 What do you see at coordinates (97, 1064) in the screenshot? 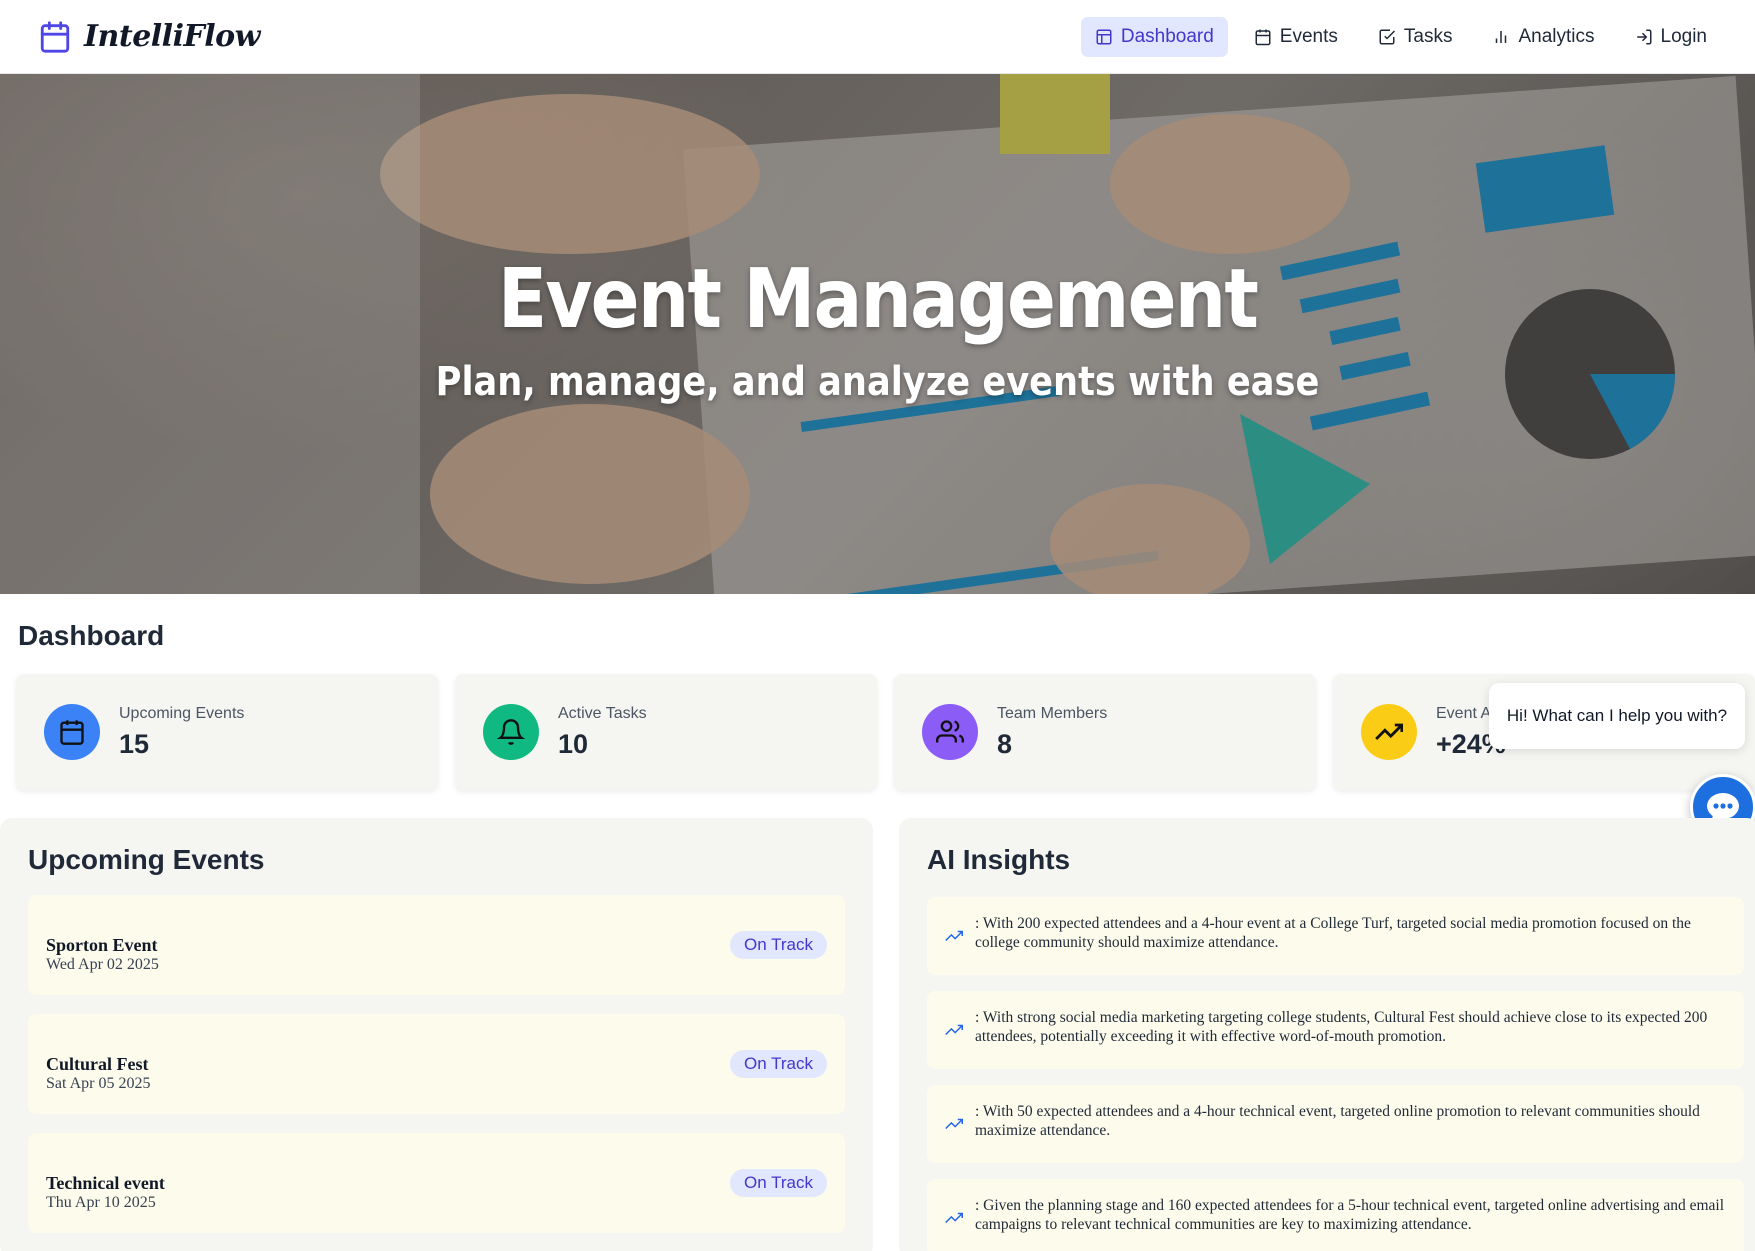
I see `event-name: Cultural Fest` at bounding box center [97, 1064].